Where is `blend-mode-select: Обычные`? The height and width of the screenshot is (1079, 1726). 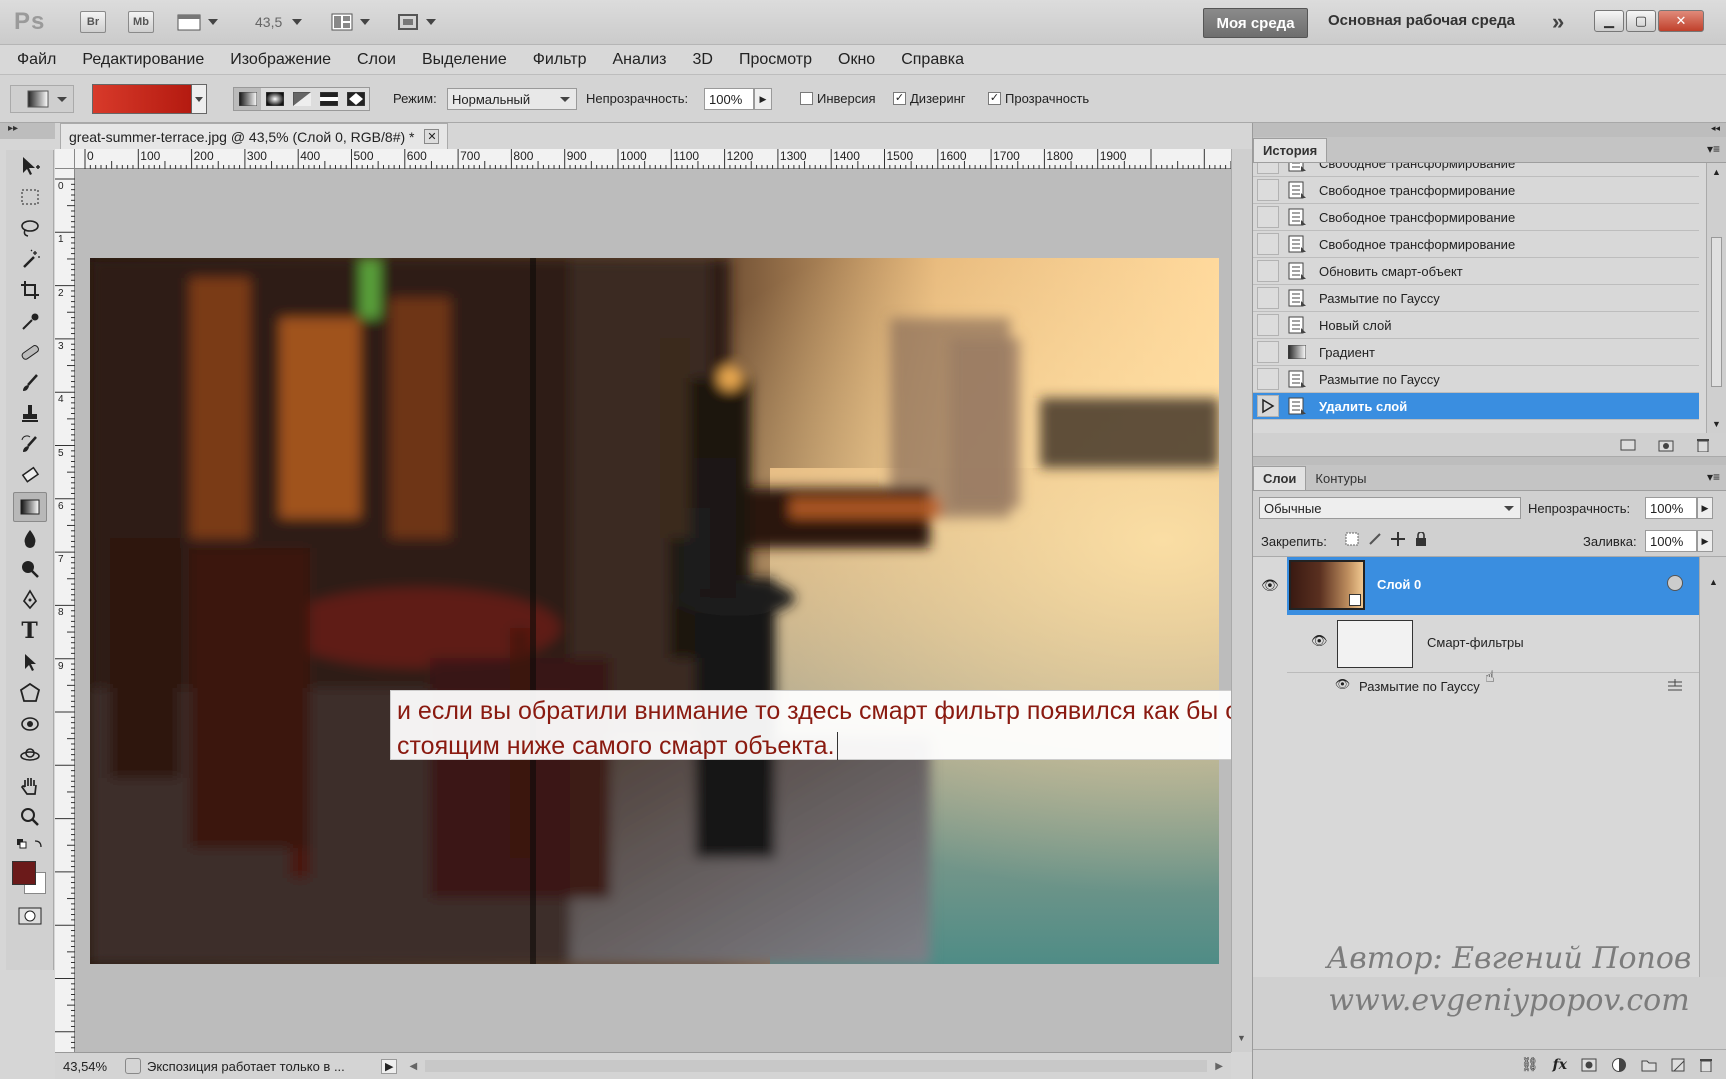 blend-mode-select: Обычные is located at coordinates (1390, 508).